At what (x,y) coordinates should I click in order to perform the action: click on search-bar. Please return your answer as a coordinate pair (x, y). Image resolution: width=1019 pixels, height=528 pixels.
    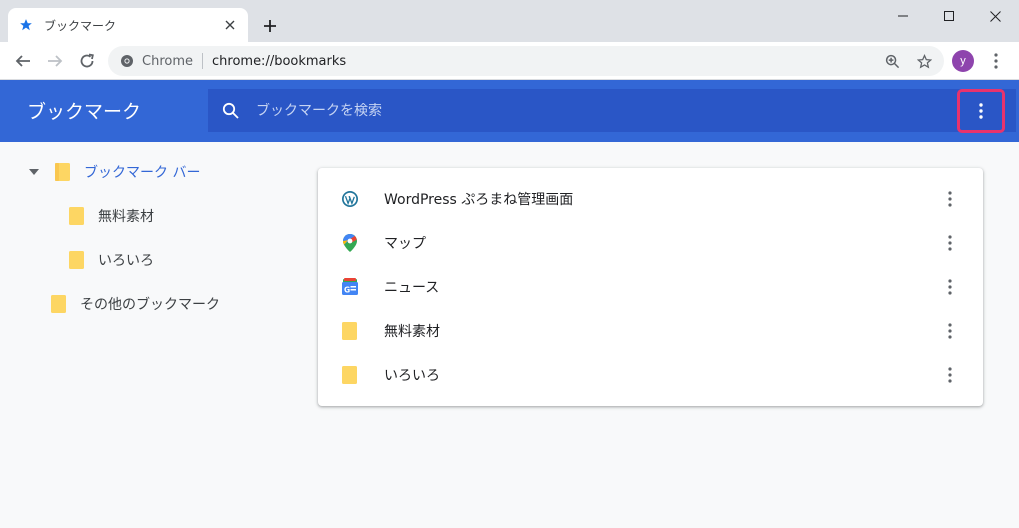
    Looking at the image, I should click on (612, 110).